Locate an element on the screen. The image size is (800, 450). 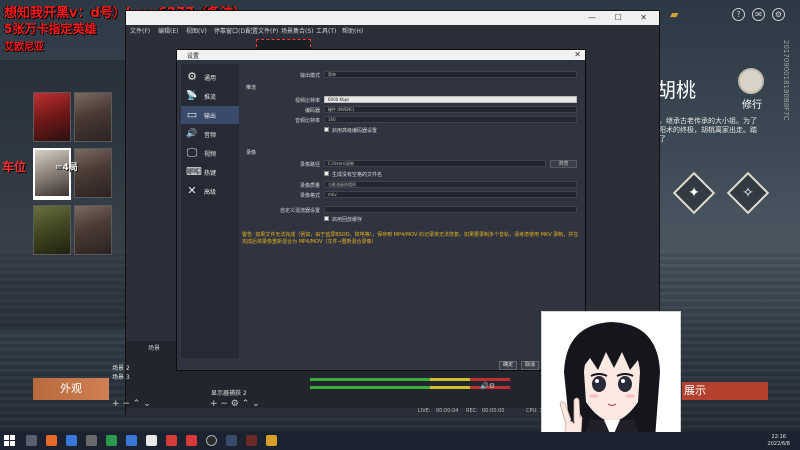
seat-highlight is located at coordinates (52, 174).